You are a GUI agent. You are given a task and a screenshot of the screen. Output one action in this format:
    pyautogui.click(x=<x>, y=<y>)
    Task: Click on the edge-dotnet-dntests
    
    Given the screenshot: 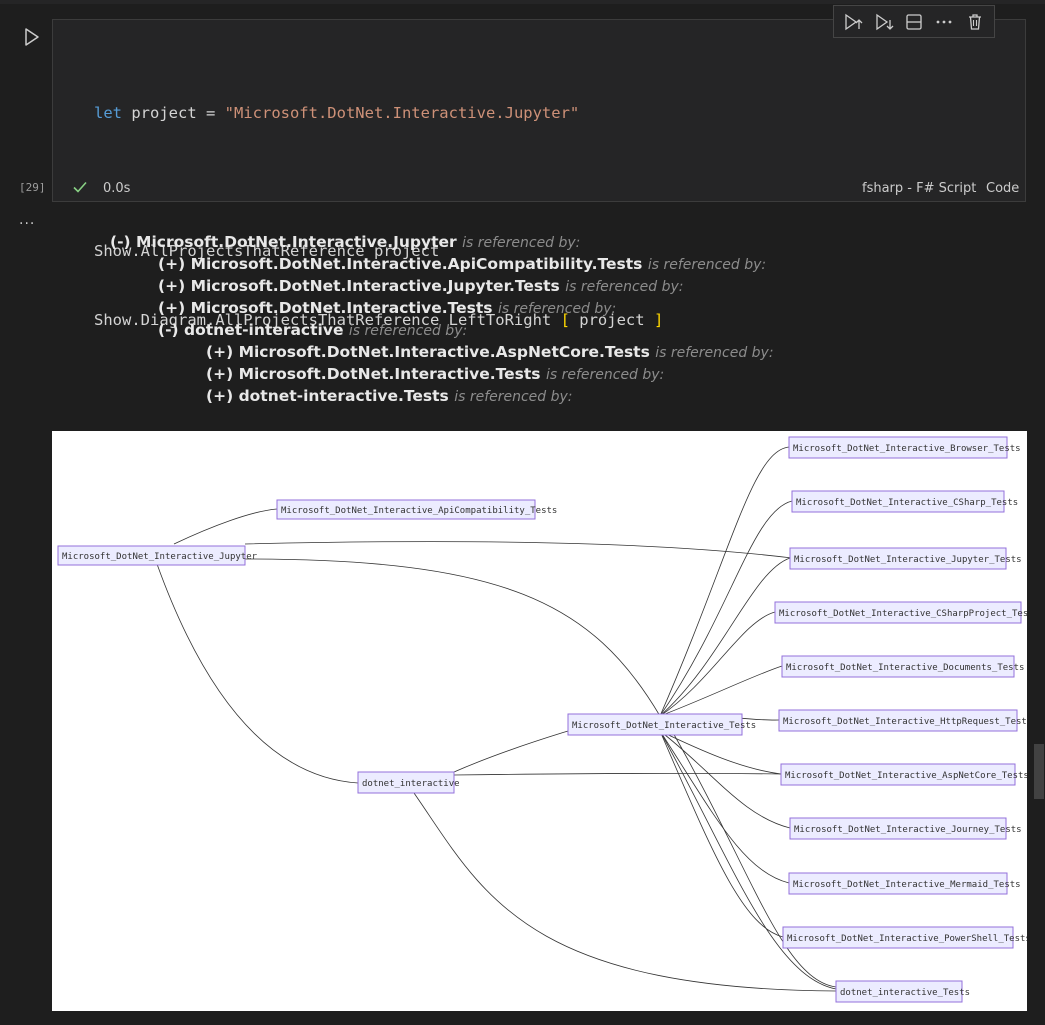 What is the action you would take?
    pyautogui.click(x=625, y=892)
    